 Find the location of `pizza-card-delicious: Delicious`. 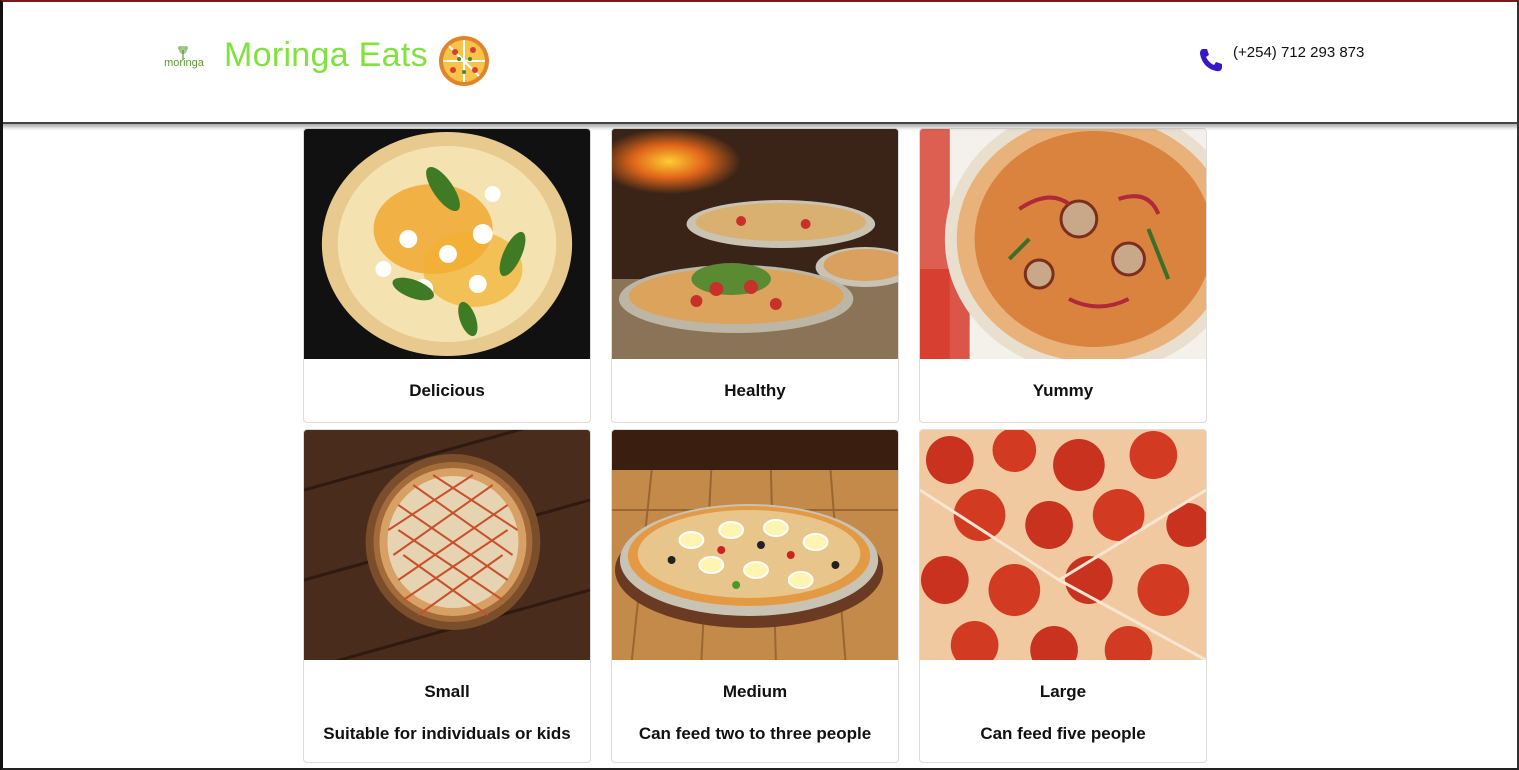

pizza-card-delicious: Delicious is located at coordinates (447, 275).